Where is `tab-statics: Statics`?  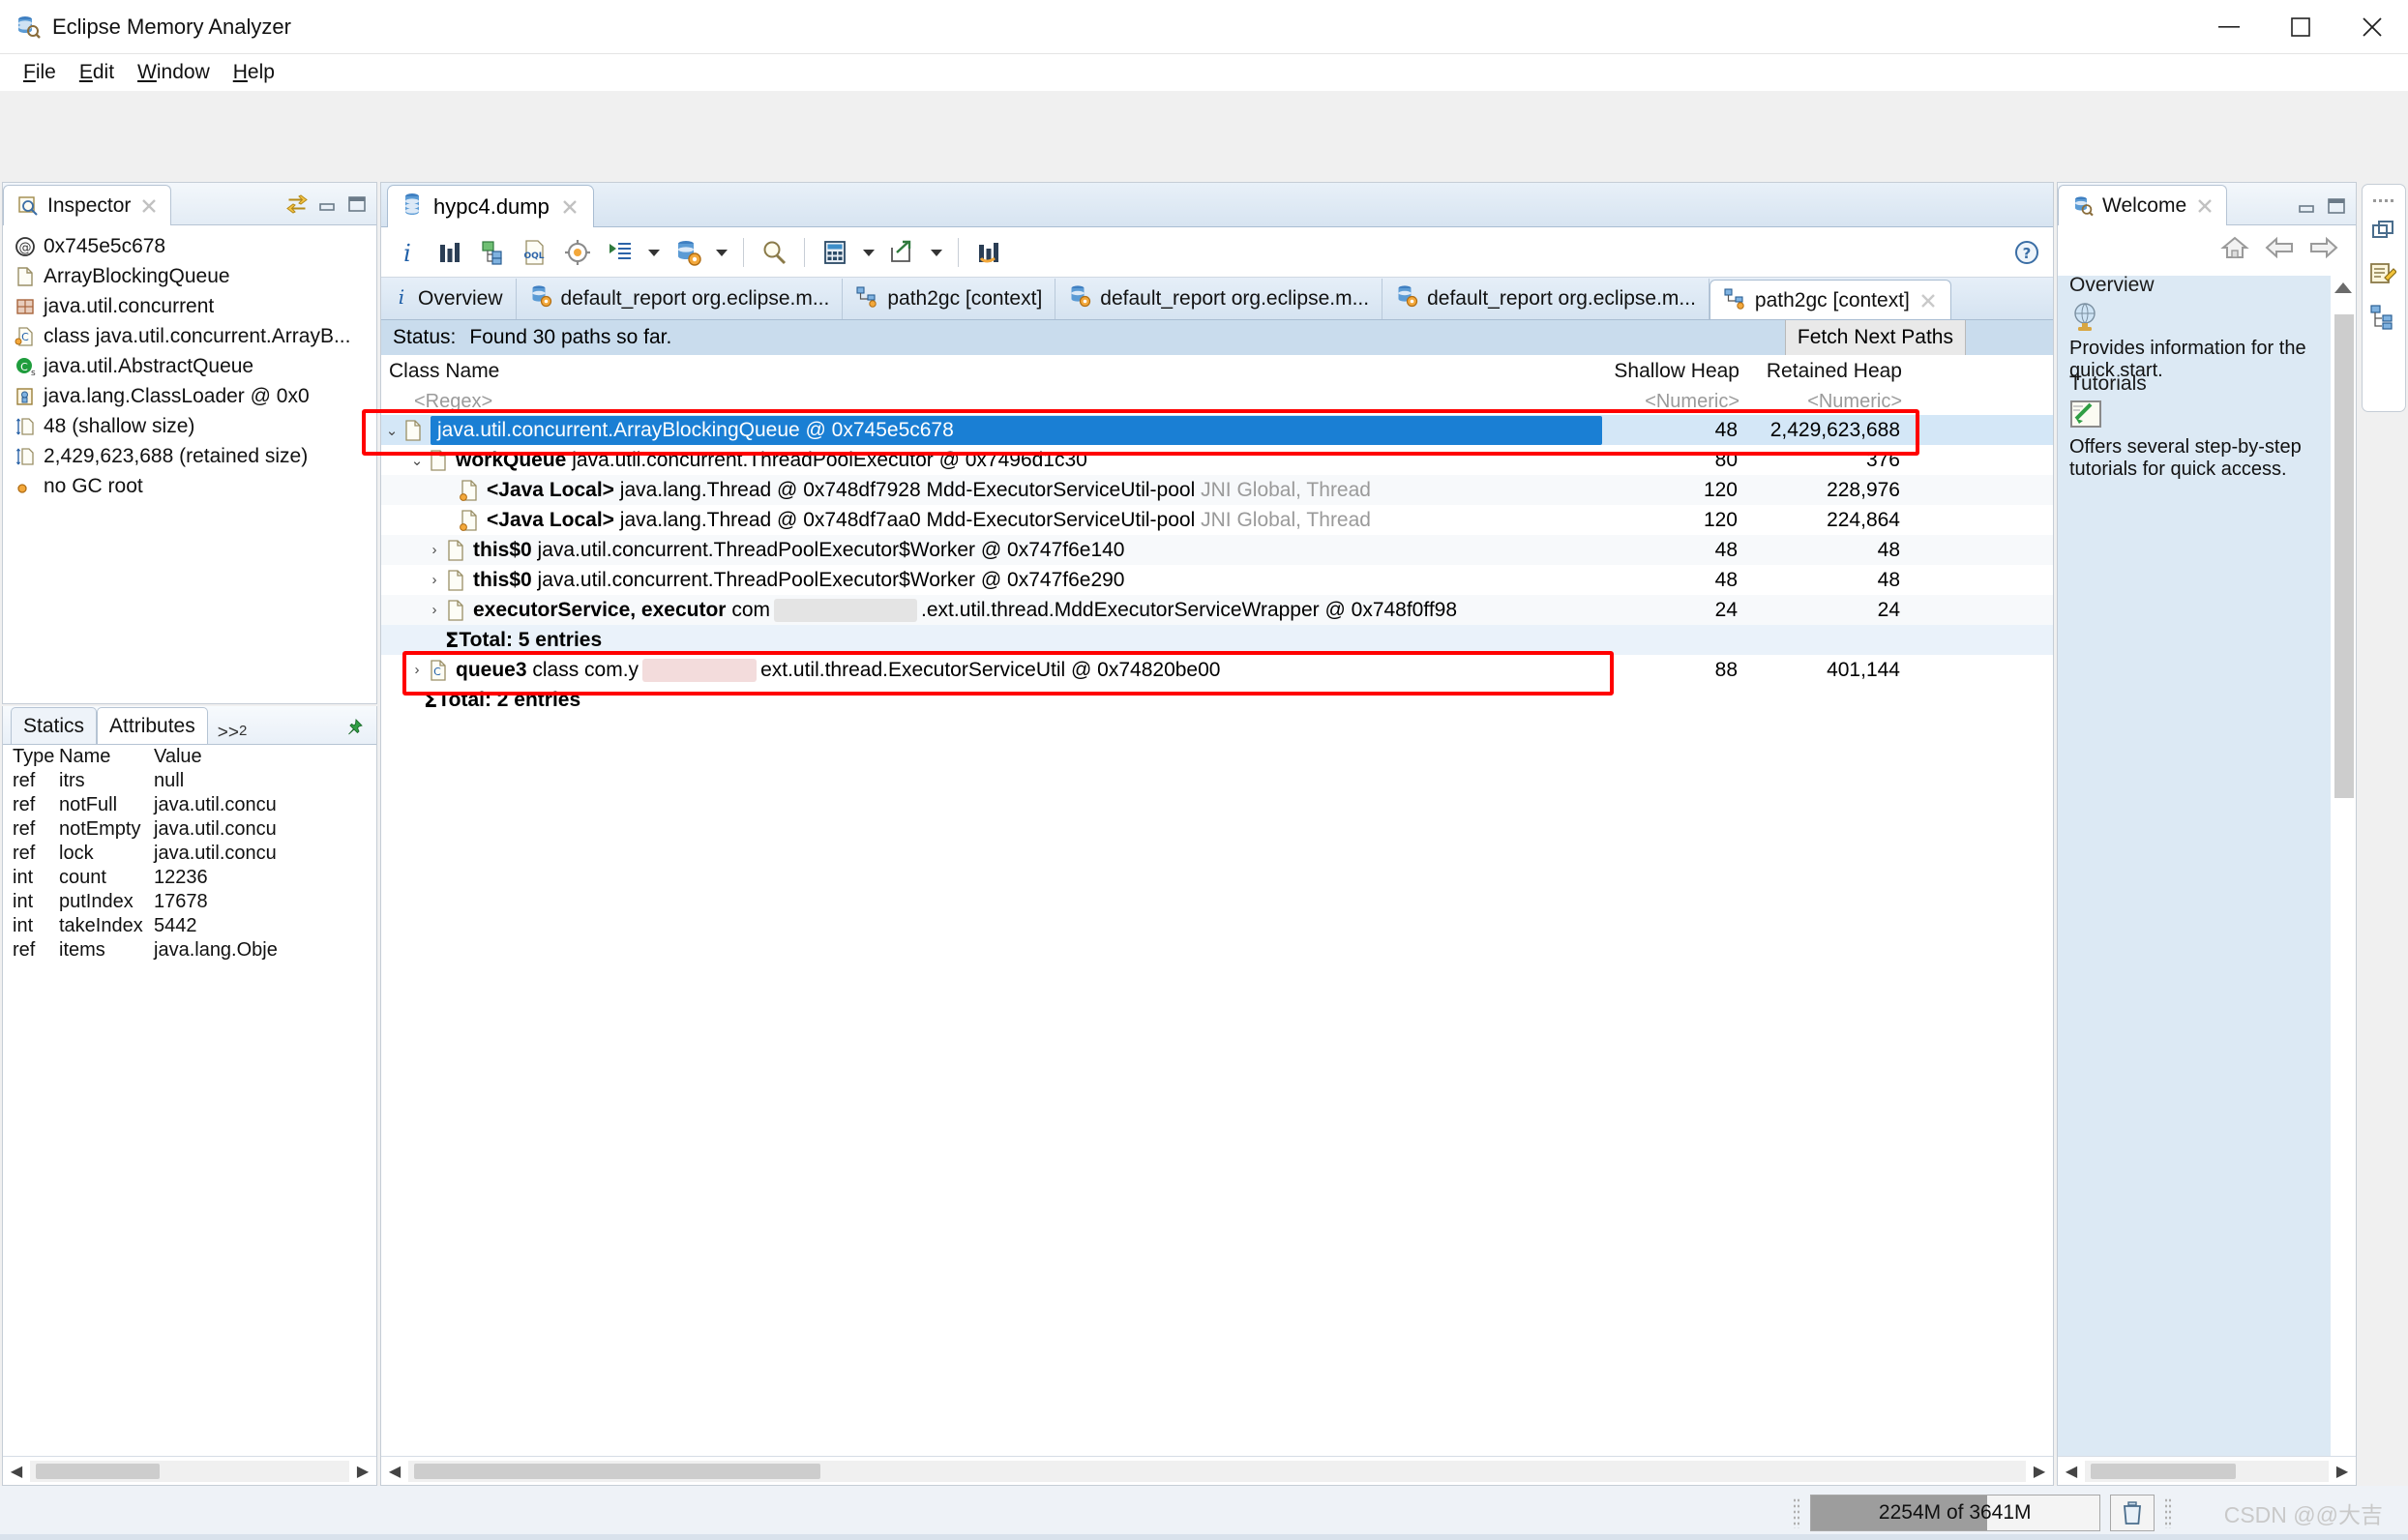 tab-statics: Statics is located at coordinates (54, 725).